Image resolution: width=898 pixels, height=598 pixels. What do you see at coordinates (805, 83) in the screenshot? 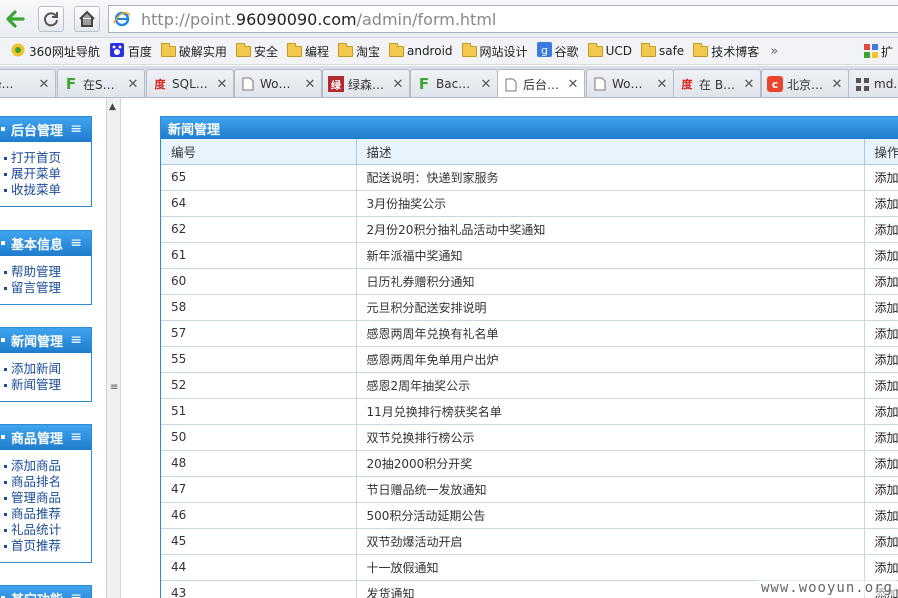
I see `tab-beijing: c 北京… ✕` at bounding box center [805, 83].